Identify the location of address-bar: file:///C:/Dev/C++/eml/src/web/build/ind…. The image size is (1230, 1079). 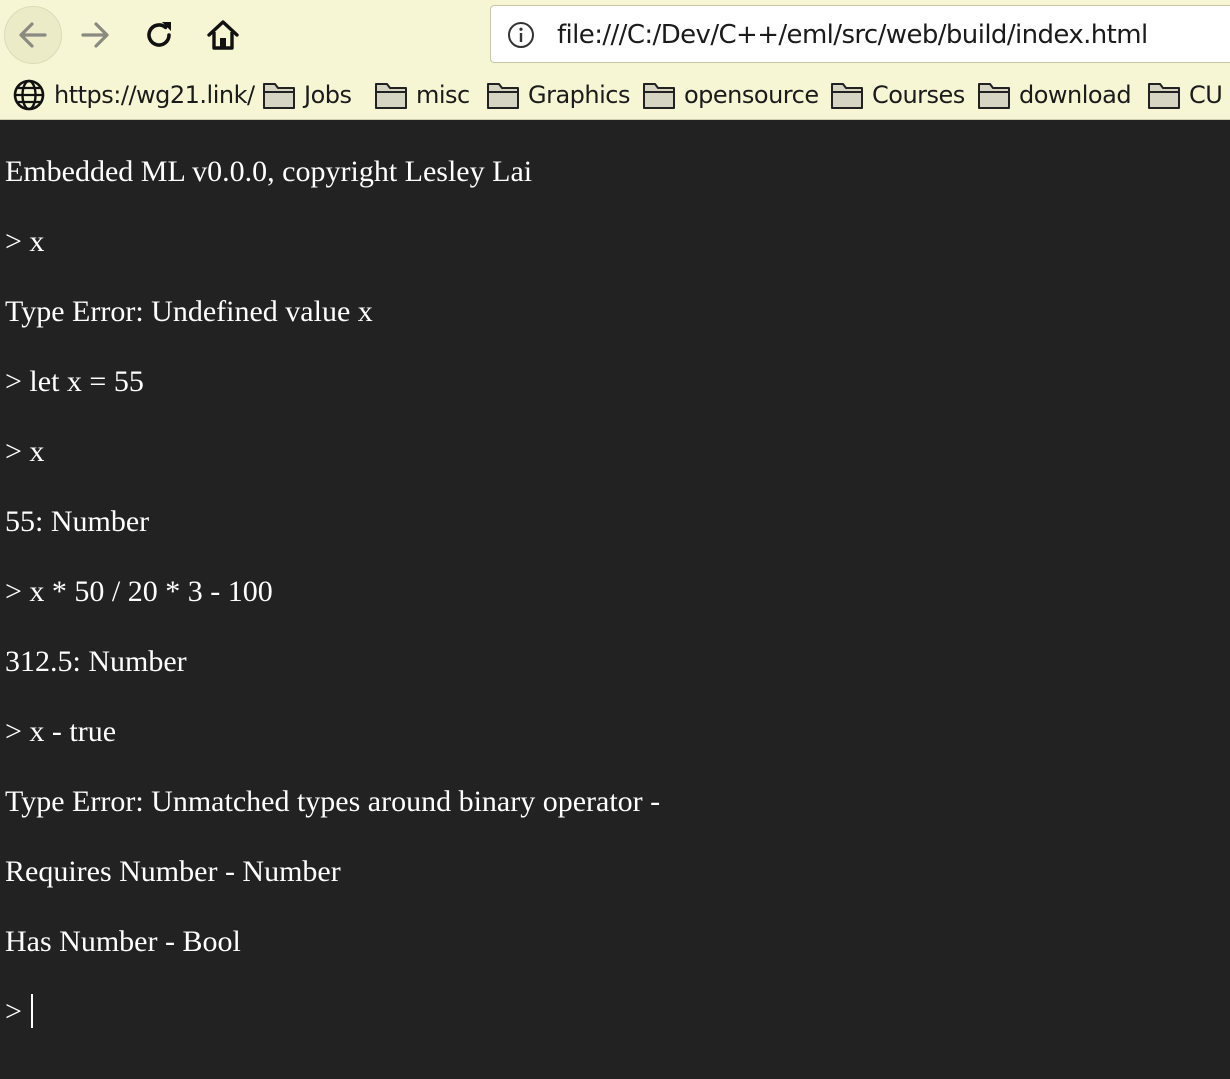
(860, 34).